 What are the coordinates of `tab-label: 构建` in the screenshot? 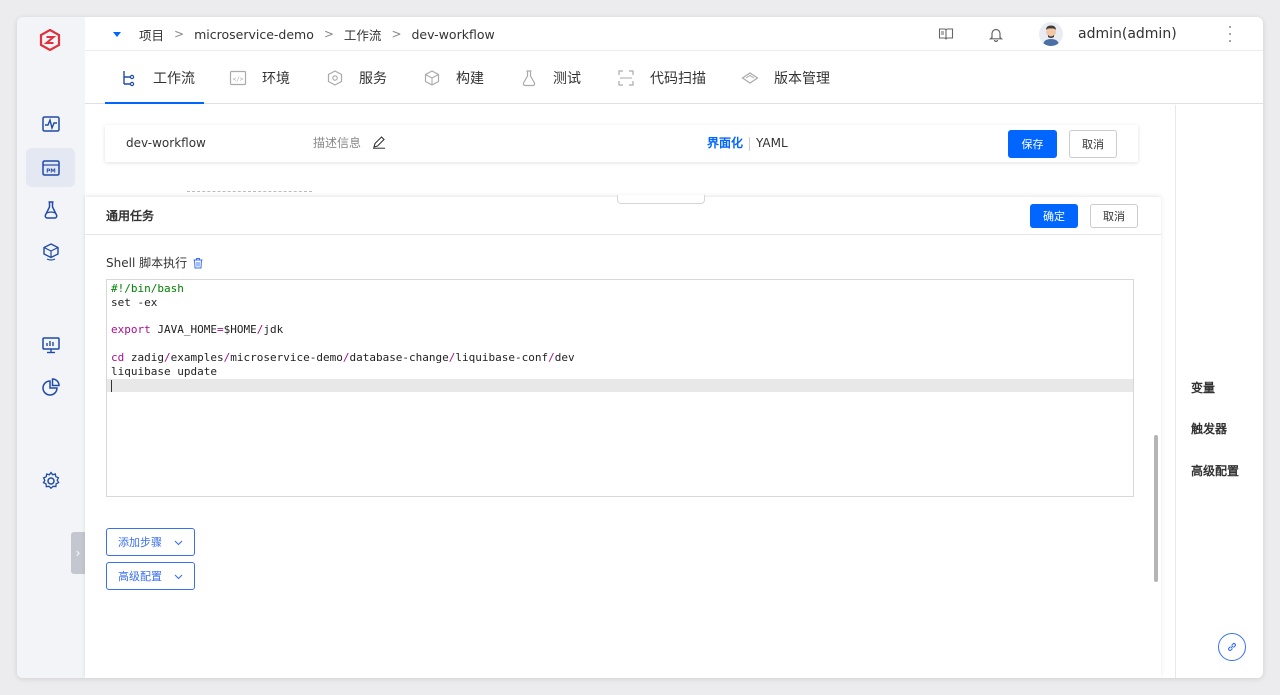 It's located at (470, 78).